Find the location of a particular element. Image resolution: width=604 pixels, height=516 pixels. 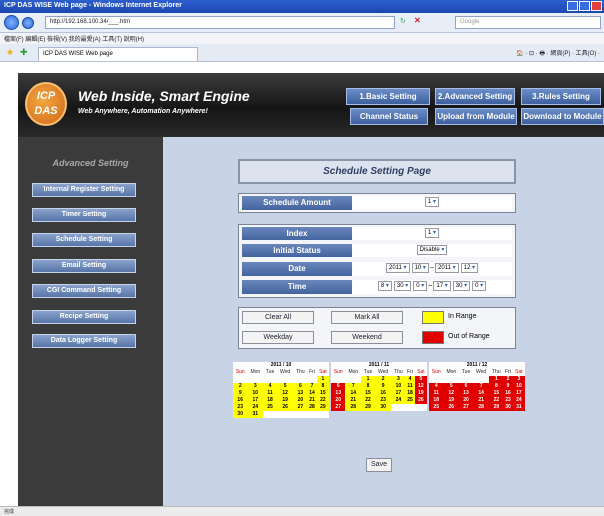

maximize-button is located at coordinates (584, 6).